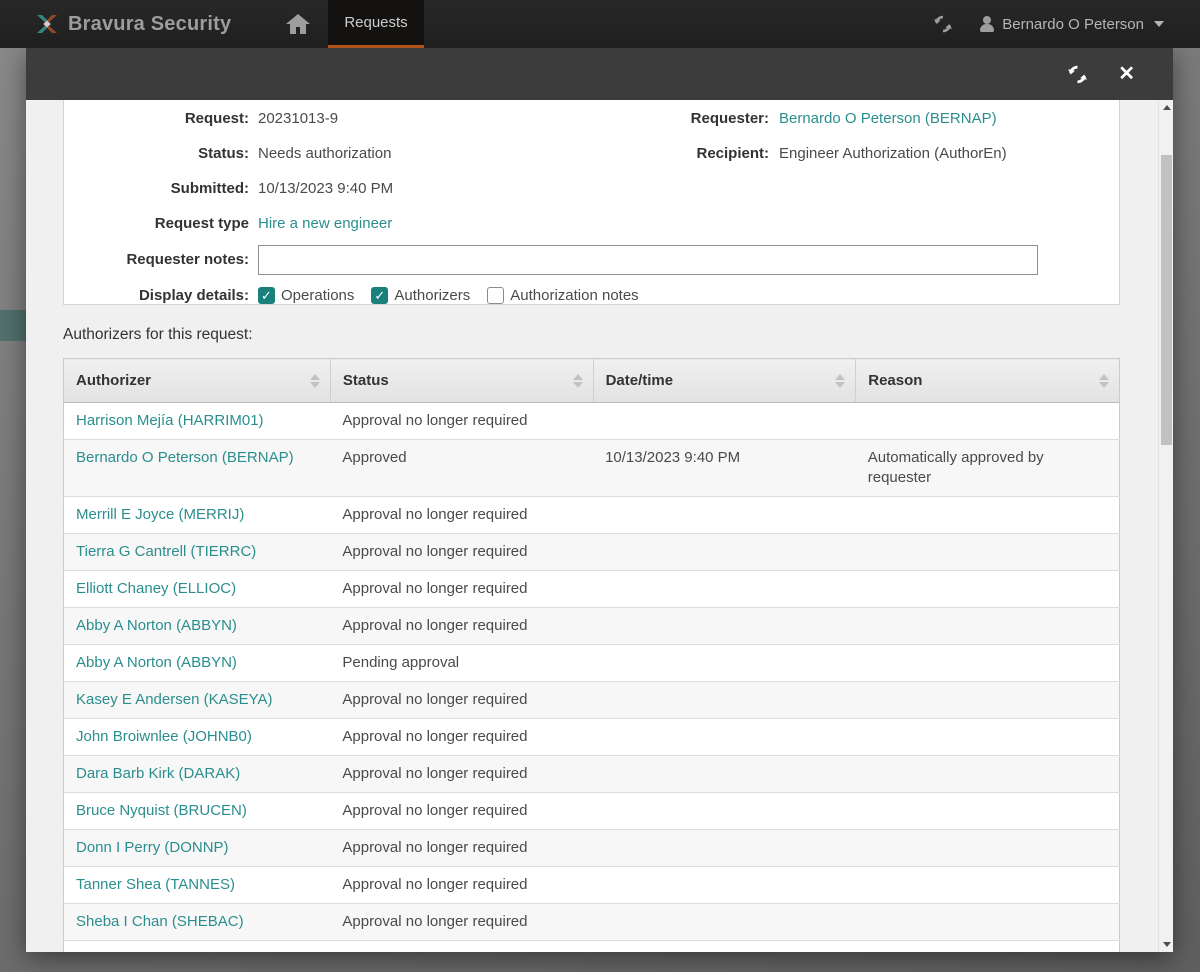 The width and height of the screenshot is (1200, 972). I want to click on scrollbar-thumb, so click(1166, 300).